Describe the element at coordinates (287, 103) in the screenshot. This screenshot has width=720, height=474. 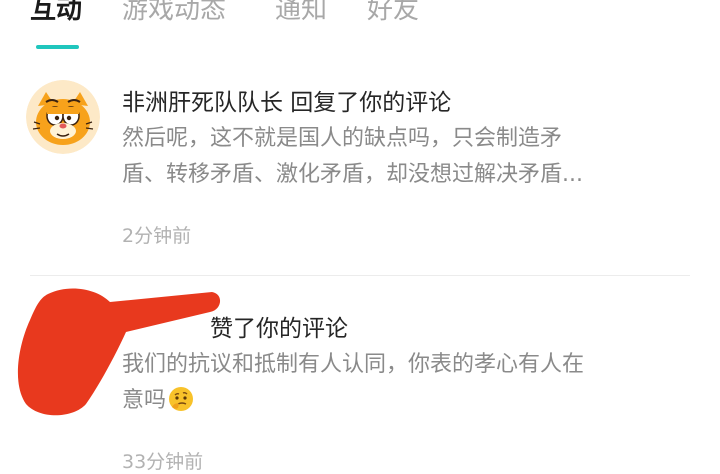
I see `notification-title: 非洲肝死队队长 回复了你的评论` at that location.